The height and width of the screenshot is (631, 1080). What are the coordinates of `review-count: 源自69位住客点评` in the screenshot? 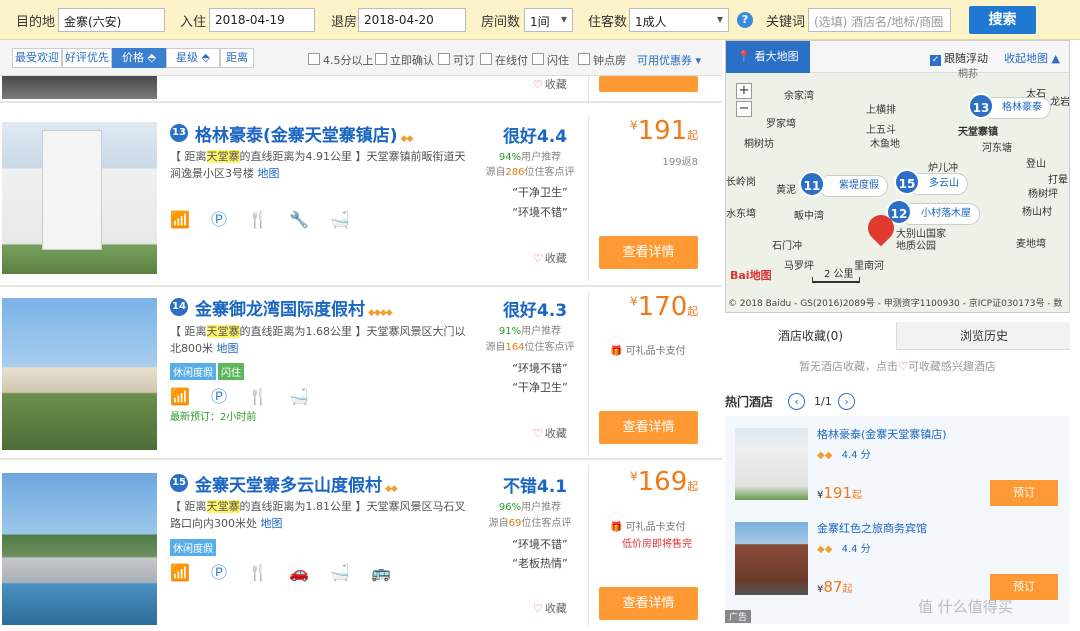 It's located at (530, 521).